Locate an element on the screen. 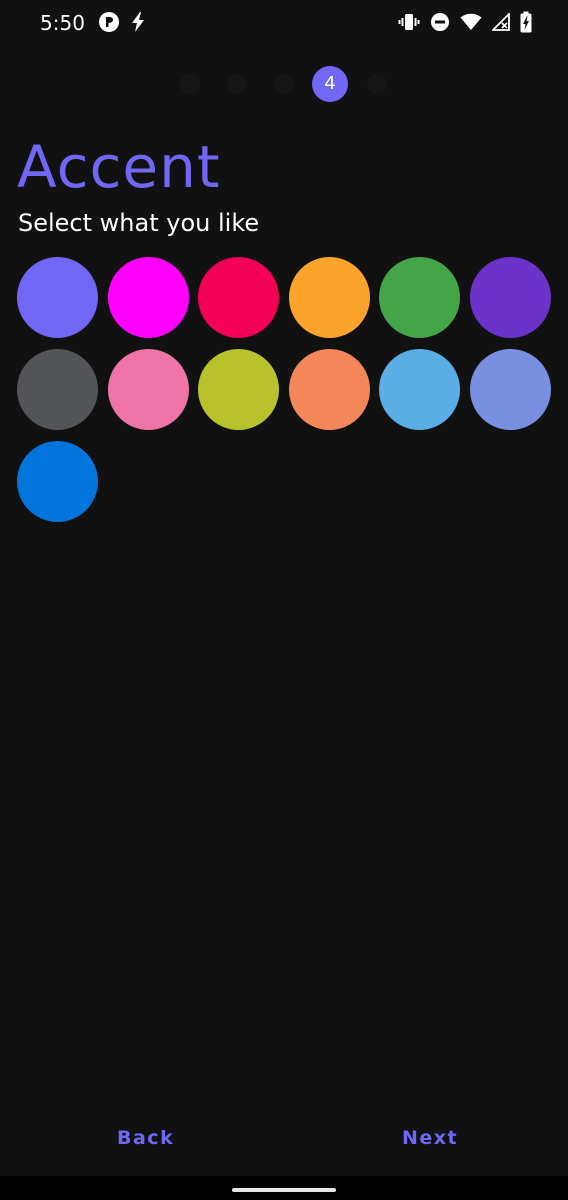  page-subtitle: Select what you like is located at coordinates (139, 223).